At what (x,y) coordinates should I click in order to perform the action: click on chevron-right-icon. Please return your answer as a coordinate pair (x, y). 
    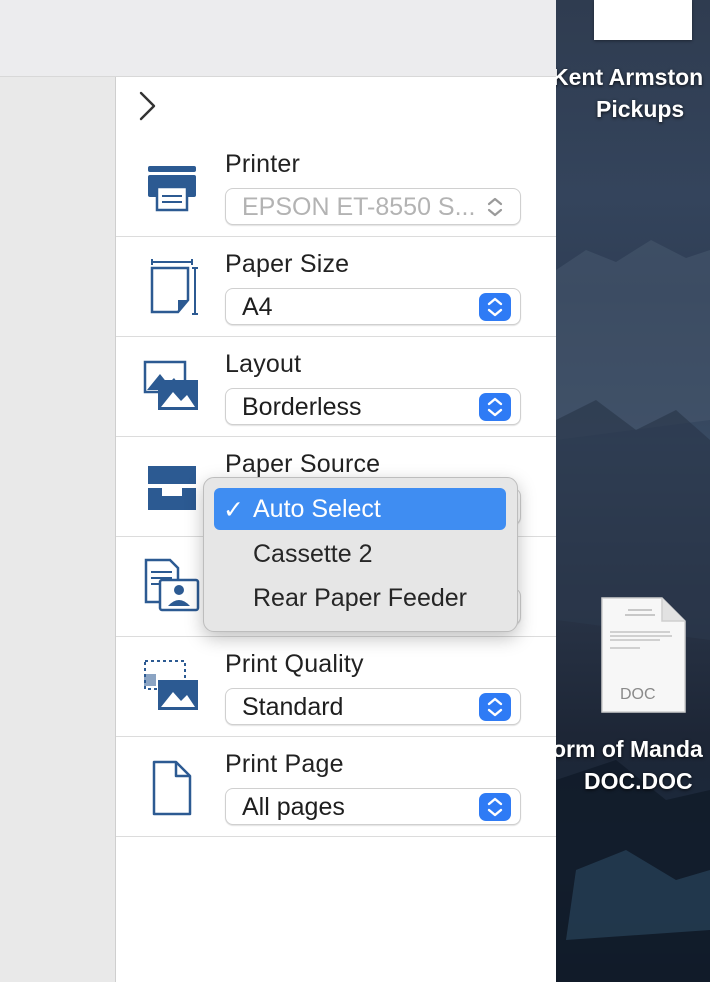
    Looking at the image, I should click on (148, 106).